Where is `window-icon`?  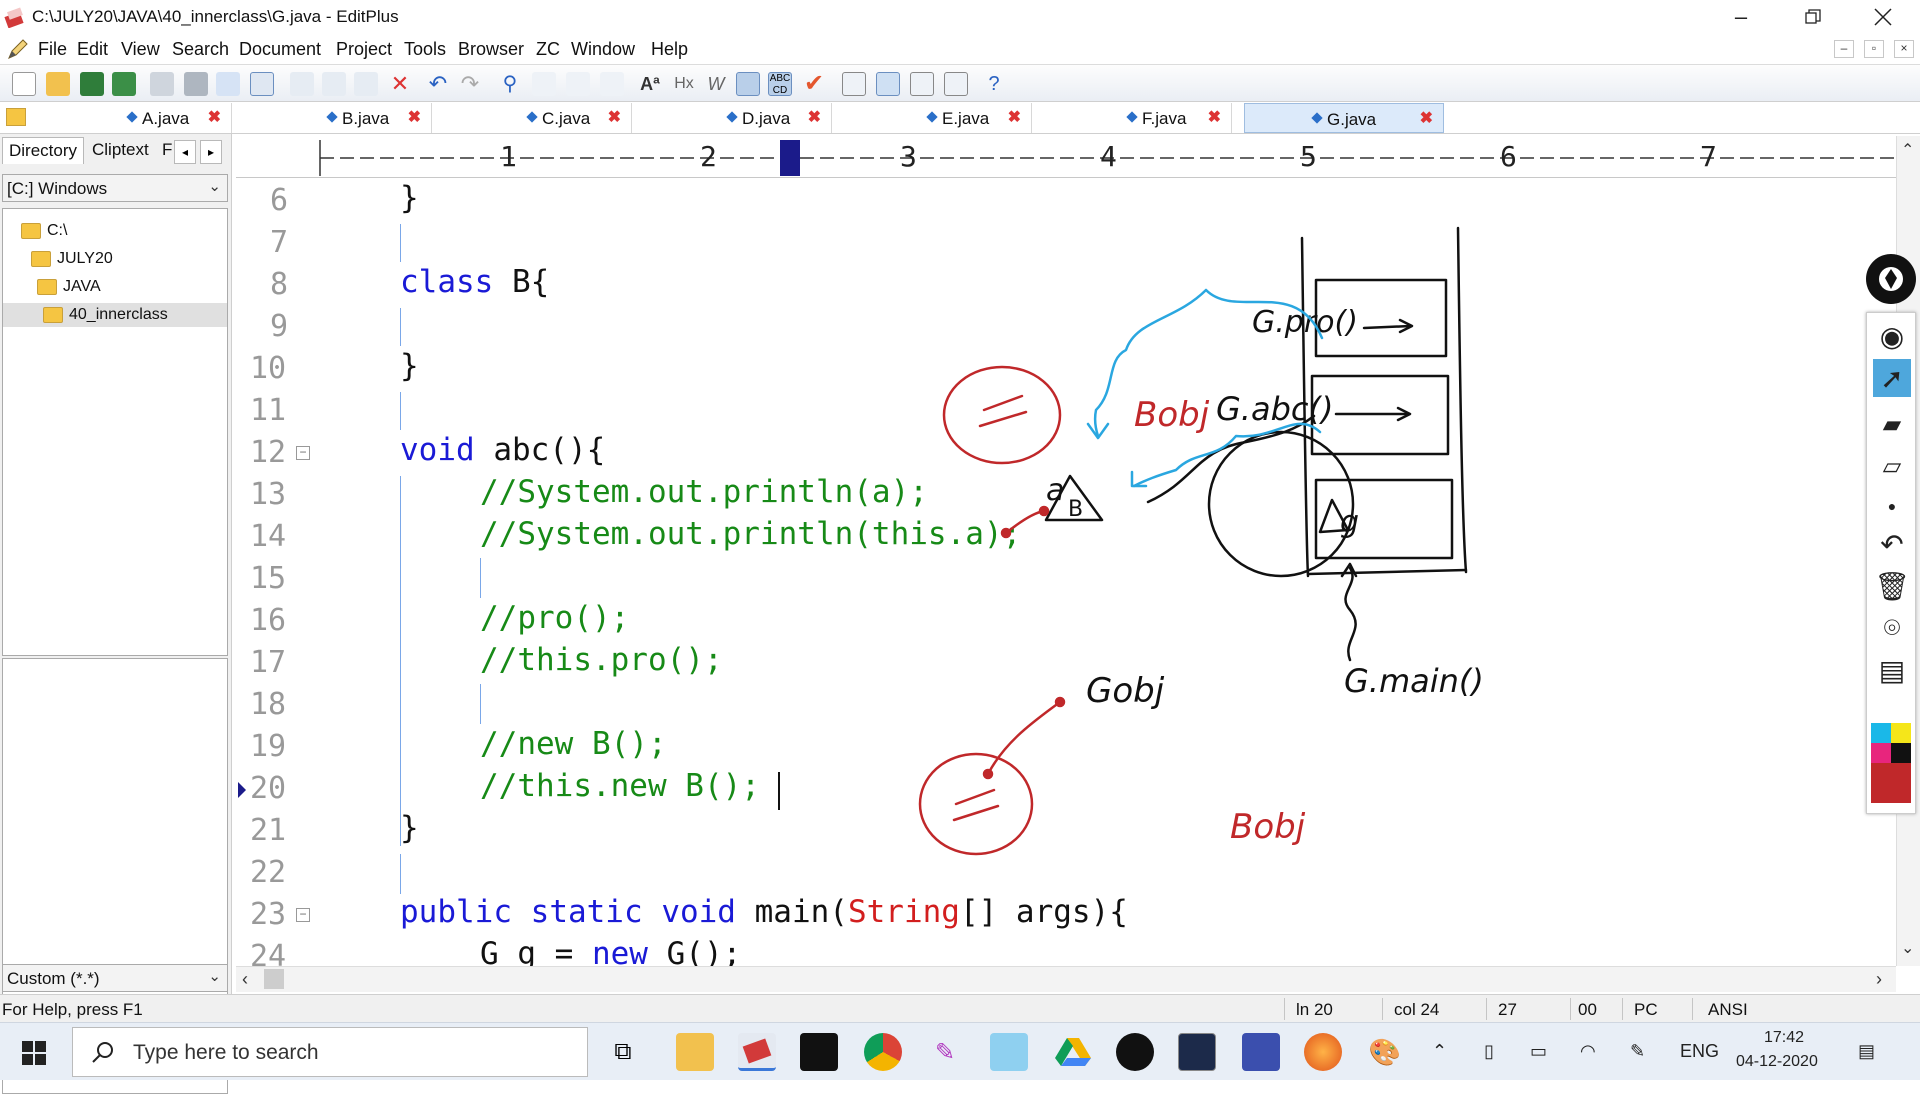
window-icon is located at coordinates (854, 84).